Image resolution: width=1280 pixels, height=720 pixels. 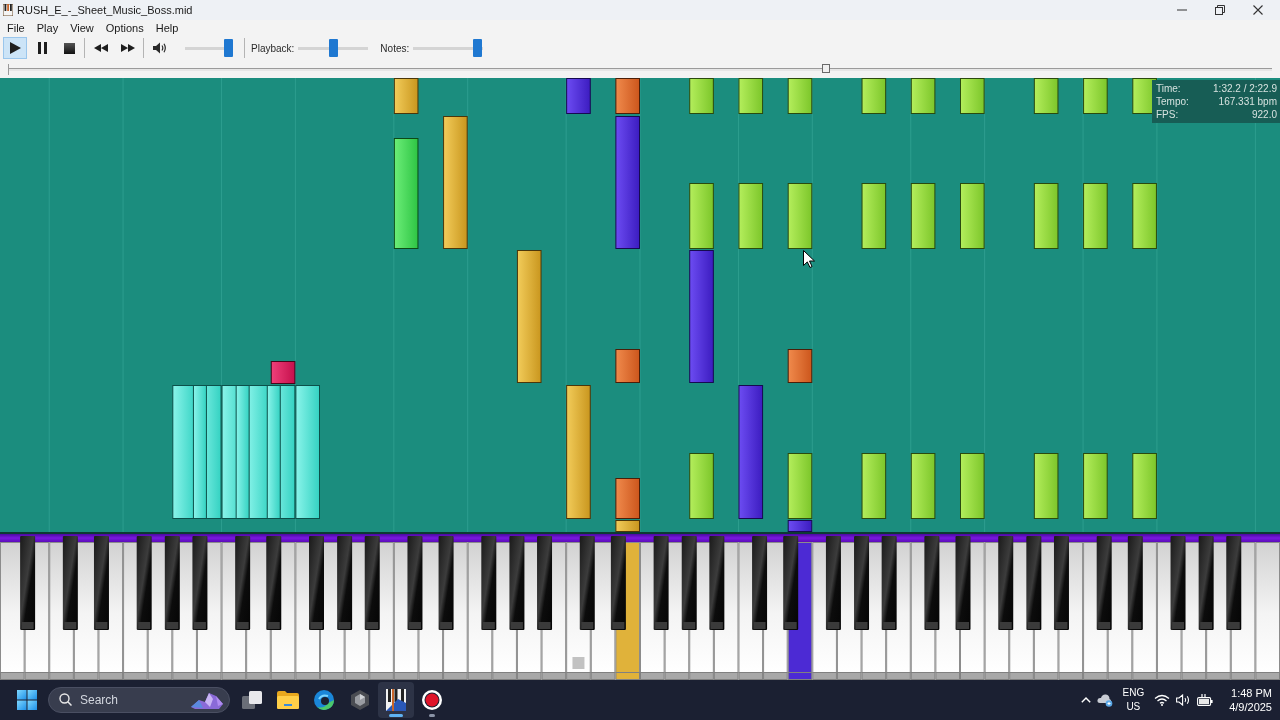 I want to click on search-icon, so click(x=65, y=699).